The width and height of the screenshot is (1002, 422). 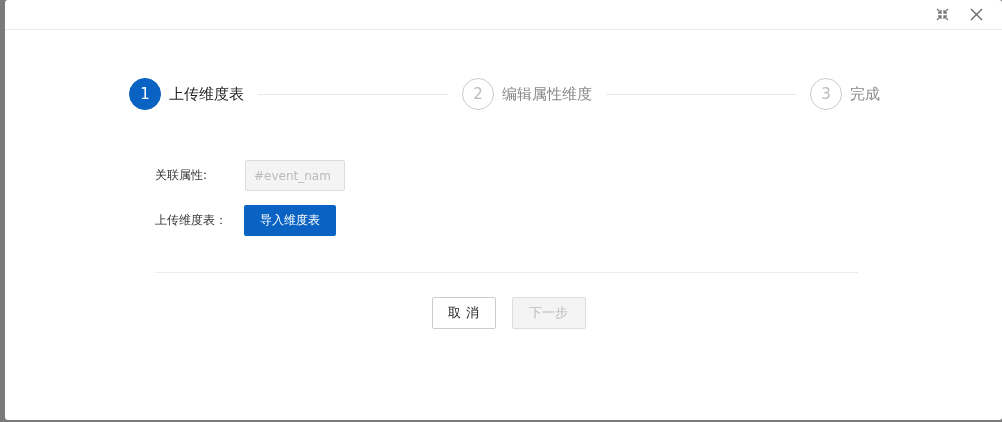 I want to click on step-label: 完成, so click(x=865, y=94).